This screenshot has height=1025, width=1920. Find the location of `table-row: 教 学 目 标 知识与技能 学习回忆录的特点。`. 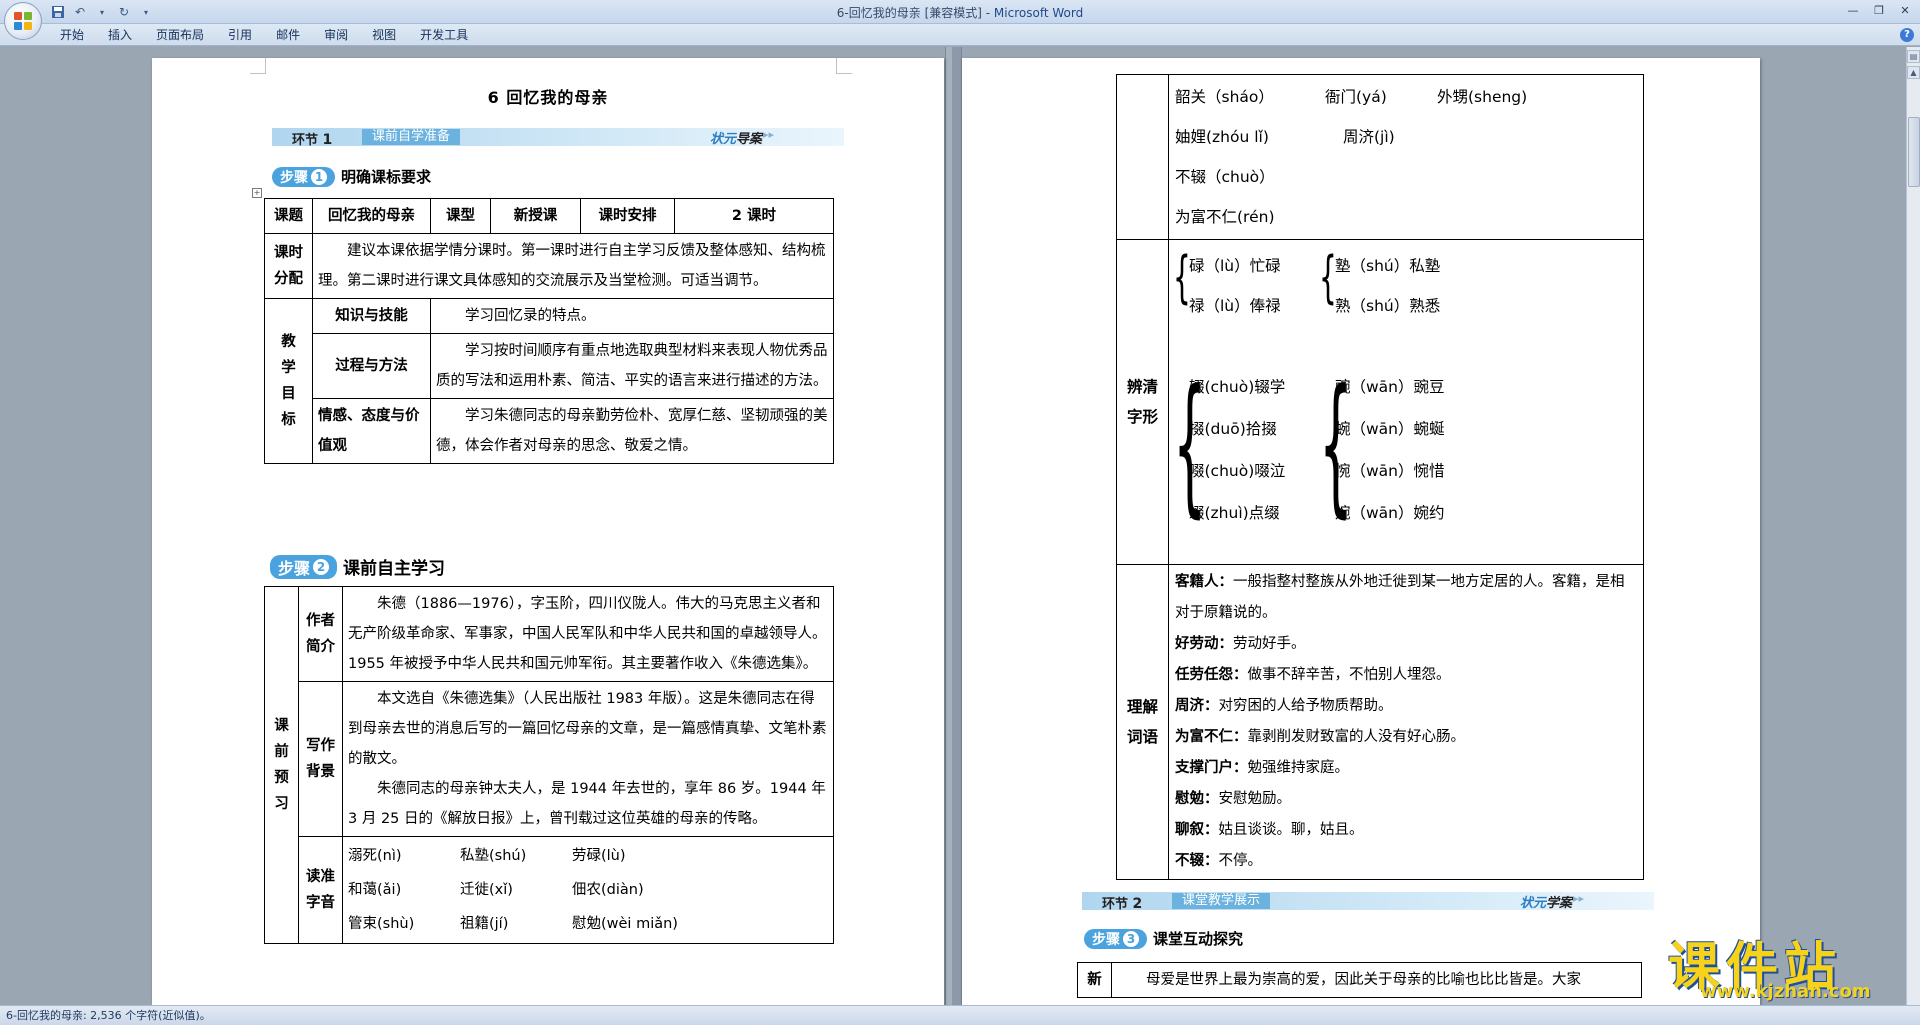

table-row: 教 学 目 标 知识与技能 学习回忆录的特点。 is located at coordinates (549, 381).